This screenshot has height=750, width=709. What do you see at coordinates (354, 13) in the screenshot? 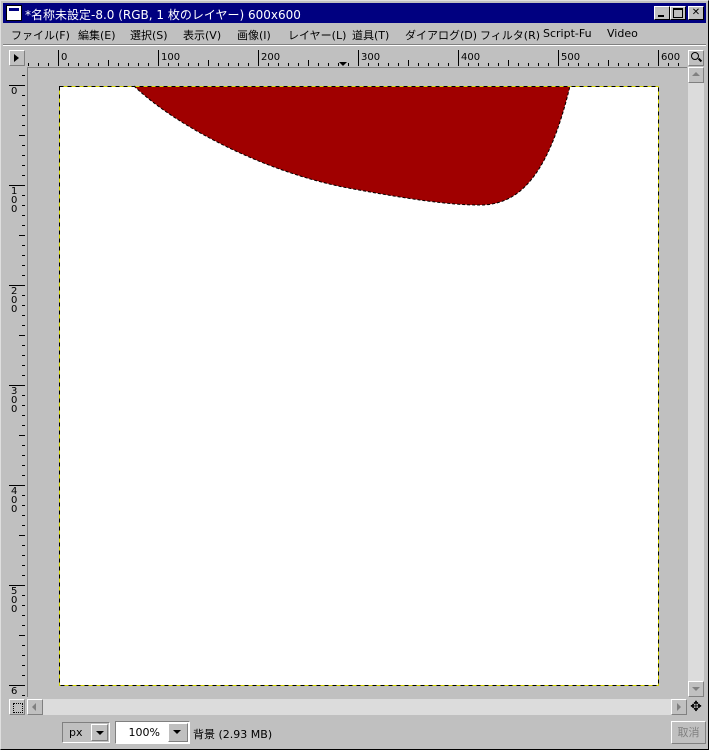
I see `title-bar: *名称未設定-8.0 (RGB, 1 枚のレイヤー) 600x600 ✕` at bounding box center [354, 13].